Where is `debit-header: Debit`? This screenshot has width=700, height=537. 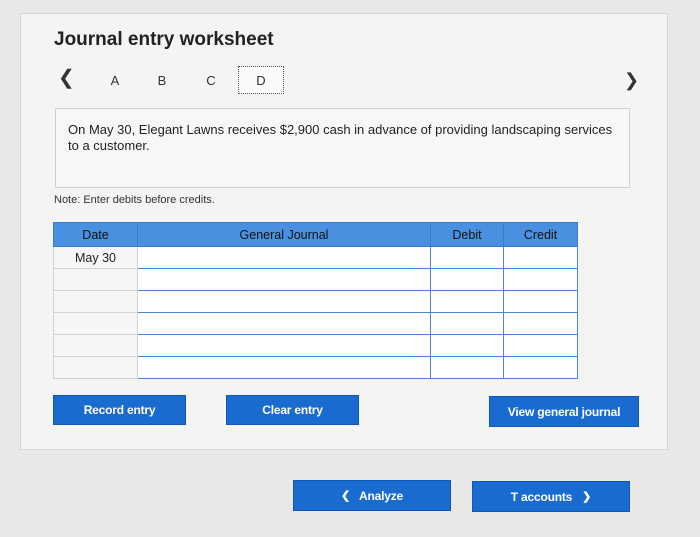
debit-header: Debit is located at coordinates (467, 234).